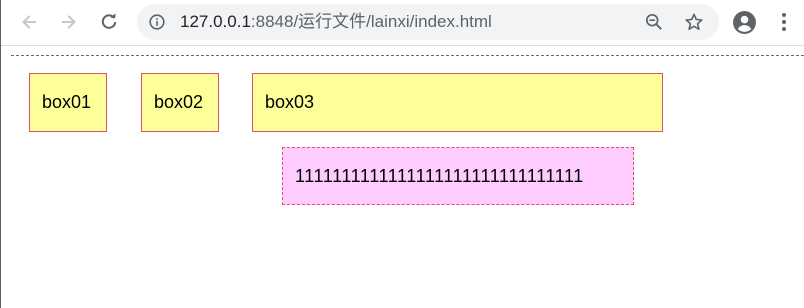 Image resolution: width=804 pixels, height=308 pixels. What do you see at coordinates (290, 102) in the screenshot?
I see `box03-label: box03` at bounding box center [290, 102].